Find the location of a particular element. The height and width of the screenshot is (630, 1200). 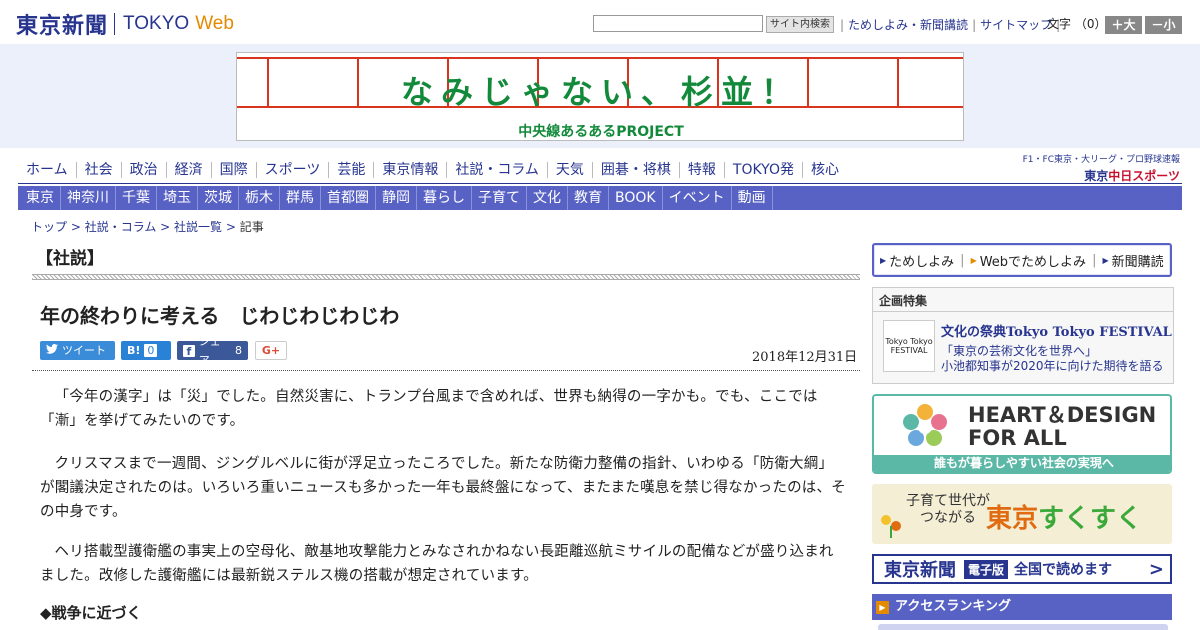

breadcrumb-current: 記事 is located at coordinates (251, 227).